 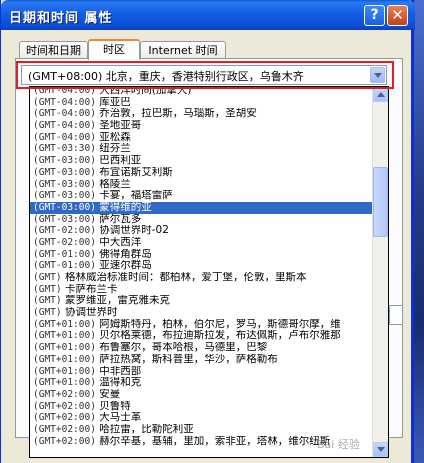 I want to click on help-icon: ?, so click(x=374, y=15).